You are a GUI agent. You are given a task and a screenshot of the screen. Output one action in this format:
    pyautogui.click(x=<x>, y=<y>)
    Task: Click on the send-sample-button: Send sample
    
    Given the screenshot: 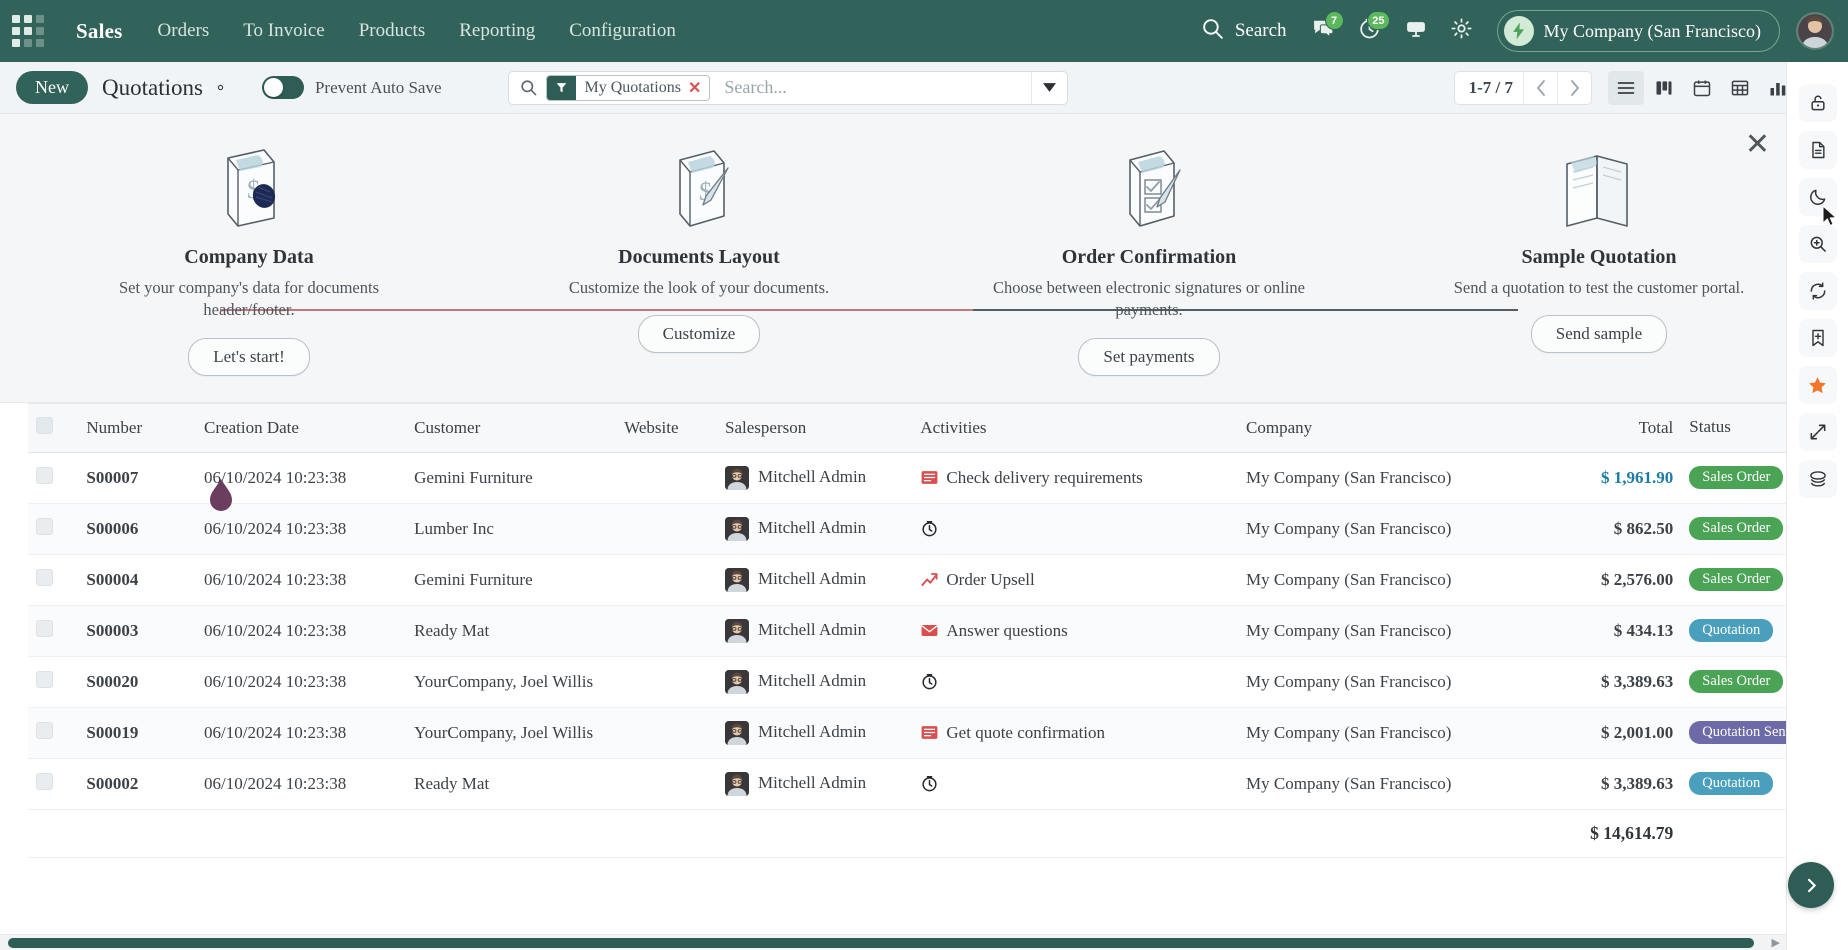 What is the action you would take?
    pyautogui.click(x=1599, y=334)
    